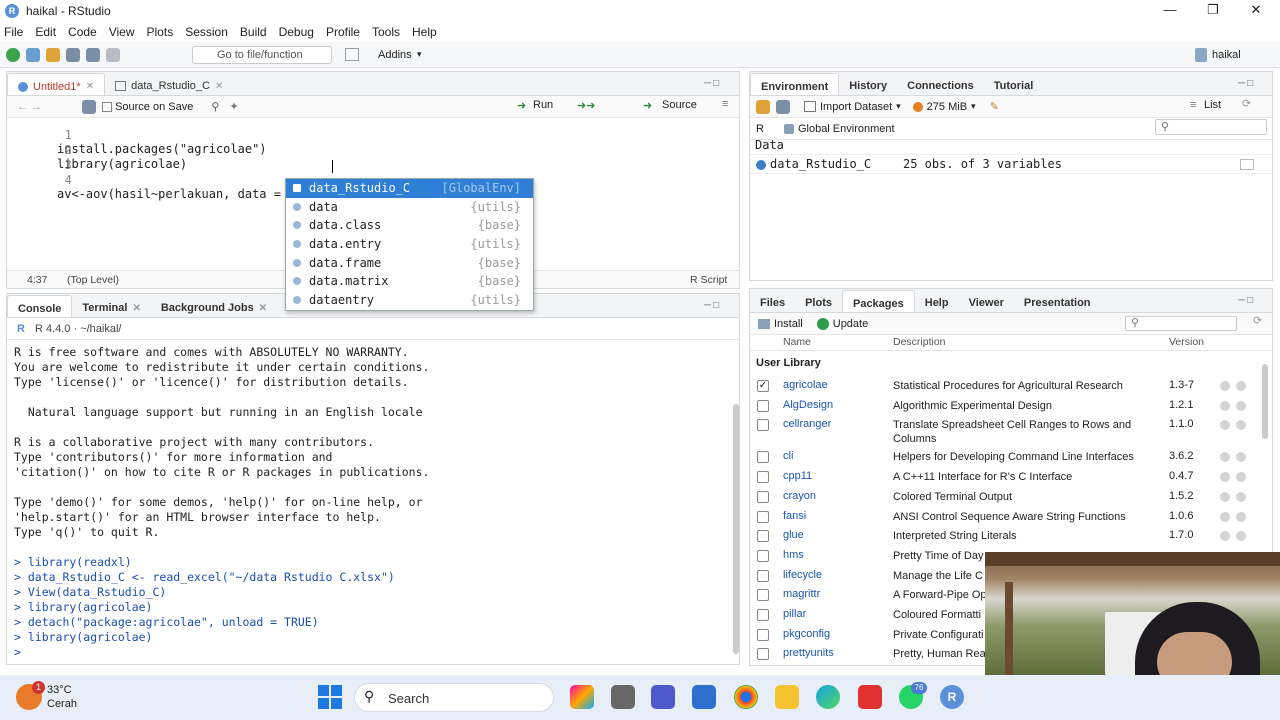 The width and height of the screenshot is (1280, 720). What do you see at coordinates (763, 386) in the screenshot?
I see `package-checkbox: ✓` at bounding box center [763, 386].